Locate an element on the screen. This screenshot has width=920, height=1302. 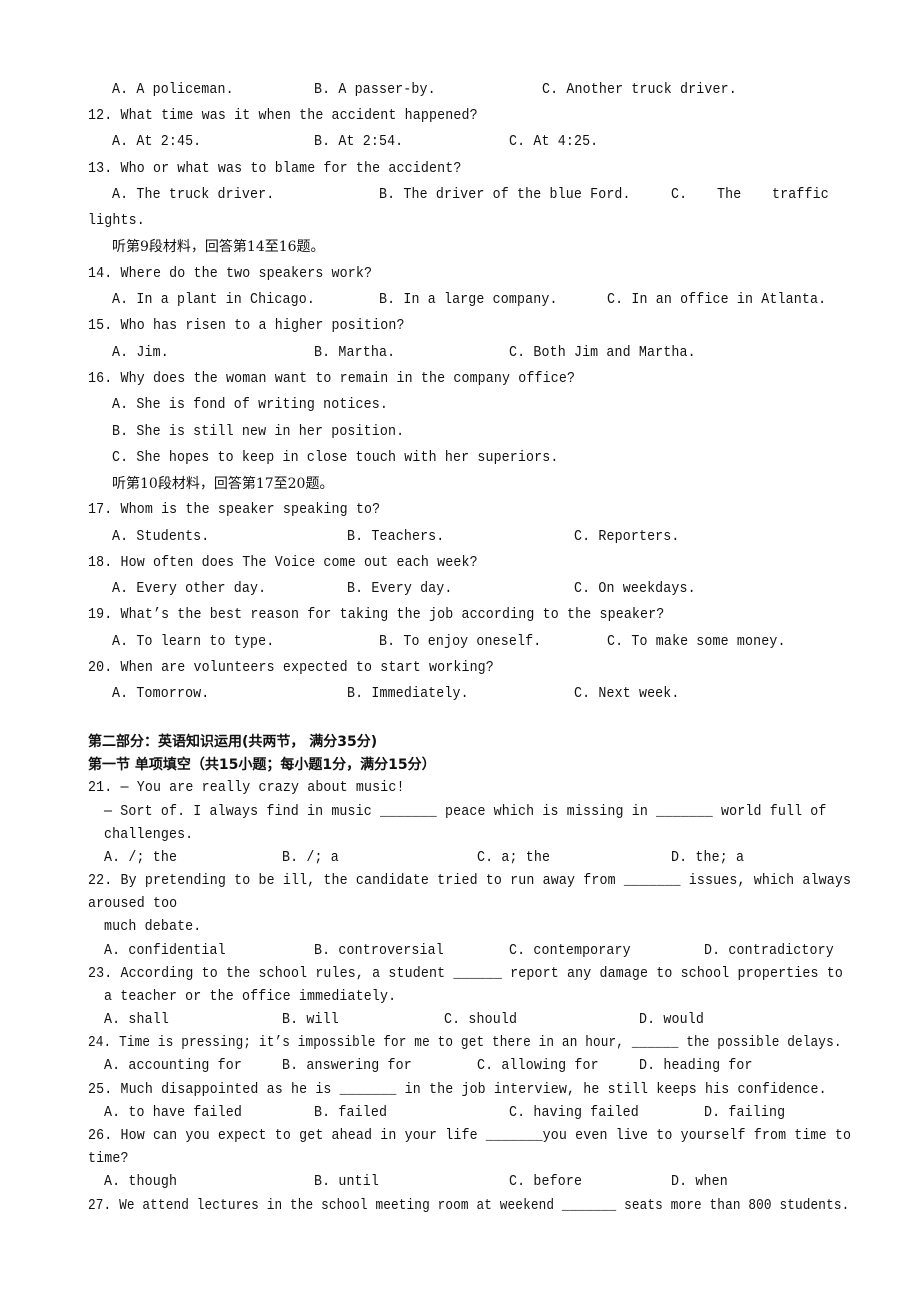
option-b: B. Every day. is located at coordinates (400, 589).